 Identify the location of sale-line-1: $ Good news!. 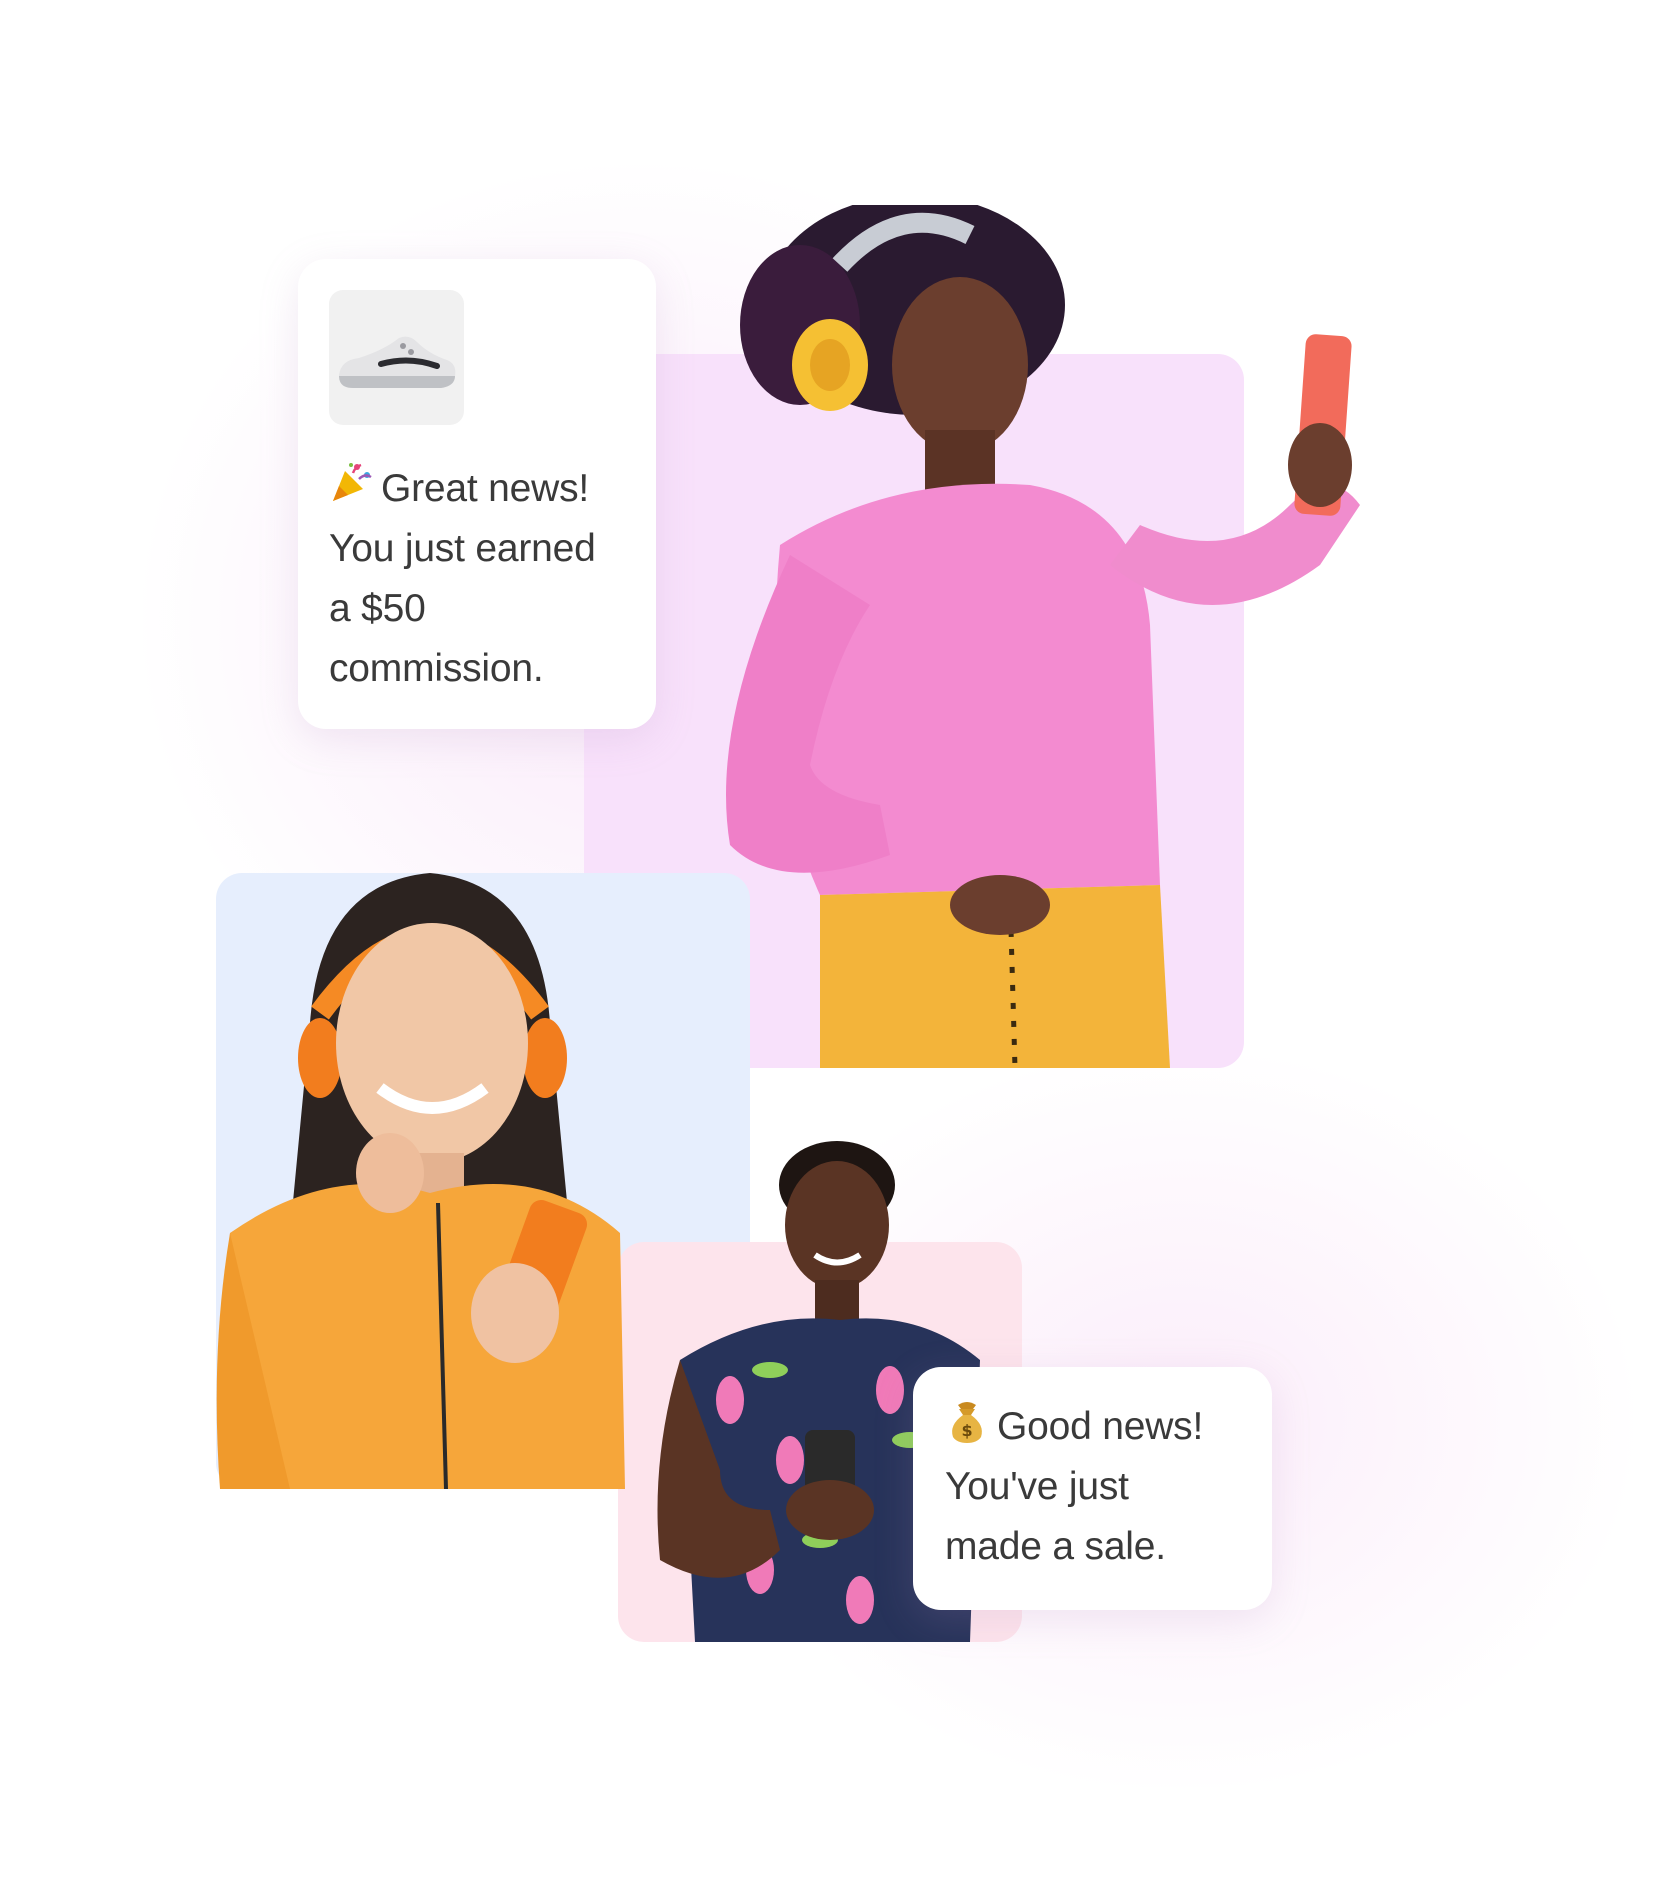
(1100, 1427).